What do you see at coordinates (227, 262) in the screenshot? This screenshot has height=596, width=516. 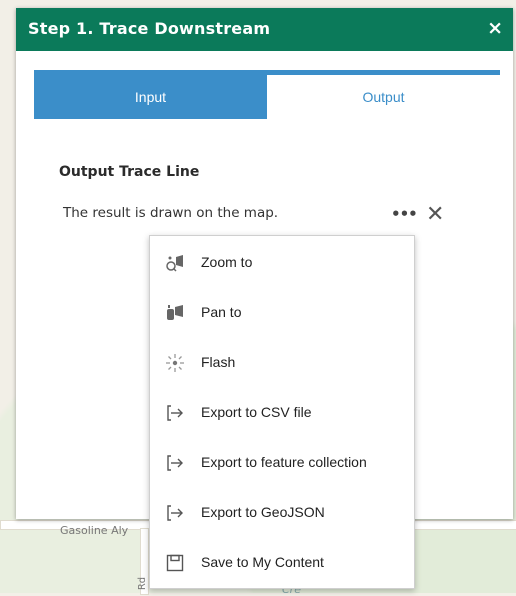 I see `menu-item-label: Zoom to` at bounding box center [227, 262].